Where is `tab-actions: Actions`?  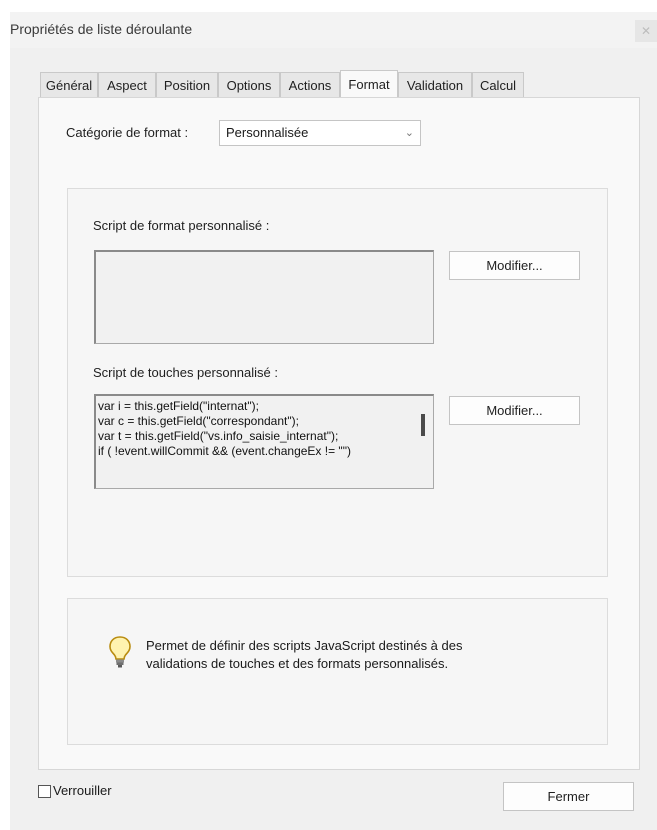 tab-actions: Actions is located at coordinates (310, 84).